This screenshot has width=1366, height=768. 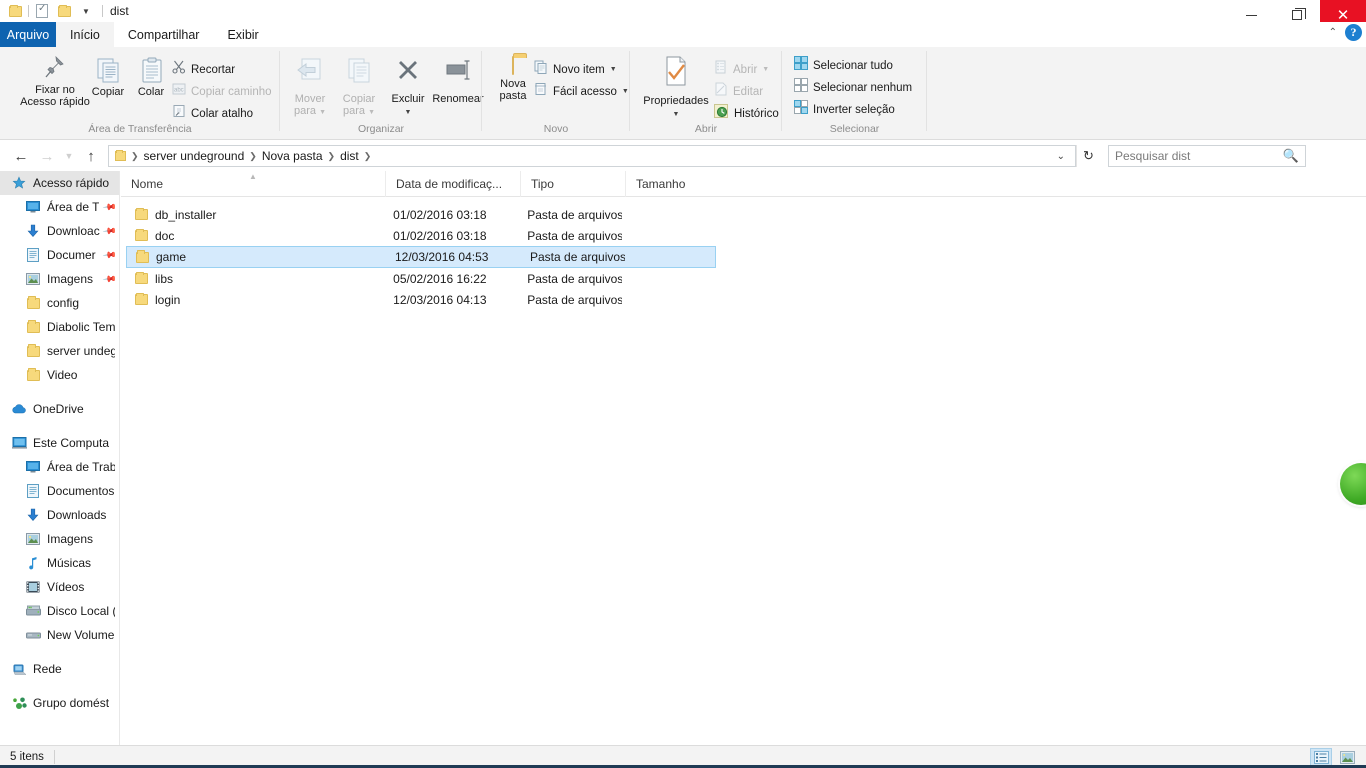 I want to click on sidebar-item-config: config, so click(x=59, y=303).